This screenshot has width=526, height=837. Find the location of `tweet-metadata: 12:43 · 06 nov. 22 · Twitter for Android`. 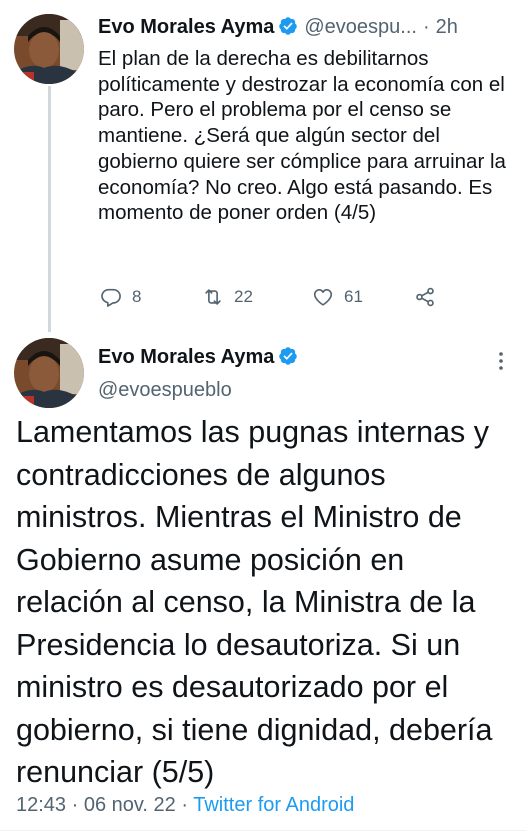

tweet-metadata: 12:43 · 06 nov. 22 · Twitter for Android is located at coordinates (185, 805).